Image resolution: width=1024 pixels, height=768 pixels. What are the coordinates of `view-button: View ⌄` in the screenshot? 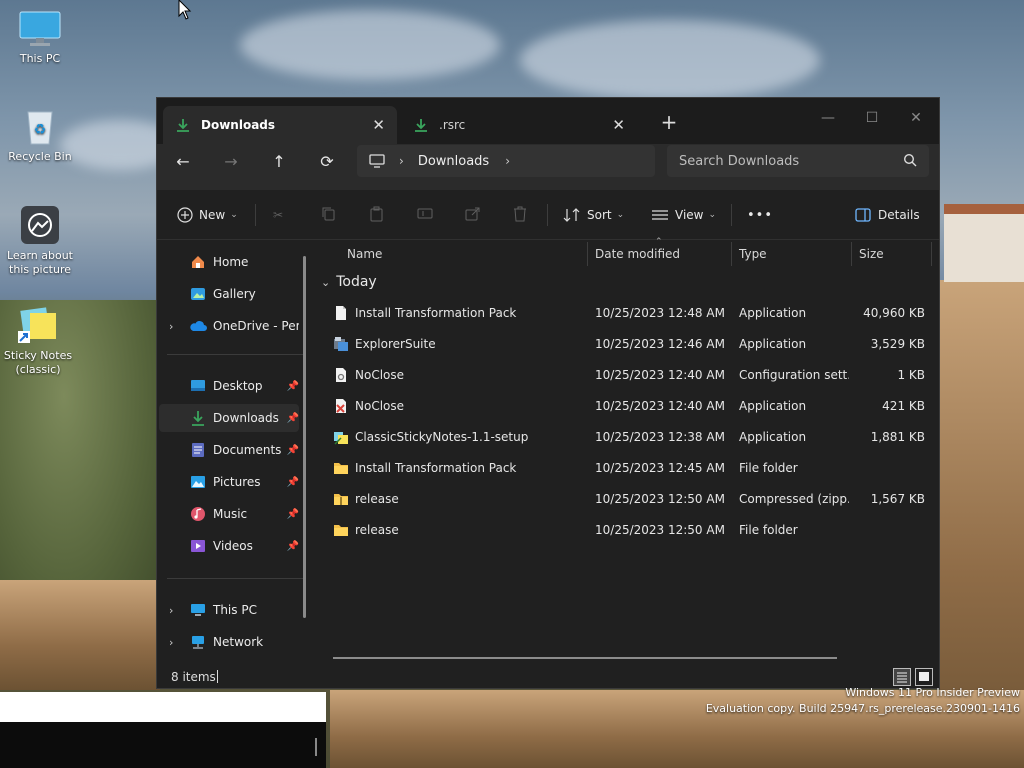 It's located at (683, 215).